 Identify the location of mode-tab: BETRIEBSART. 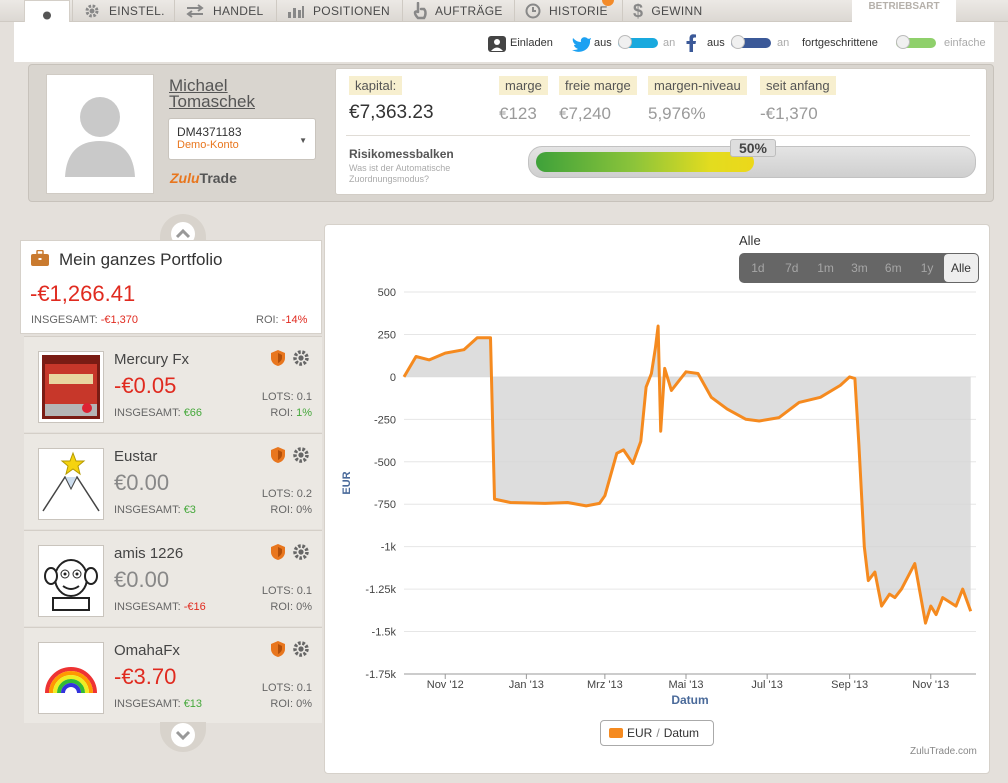
(904, 11).